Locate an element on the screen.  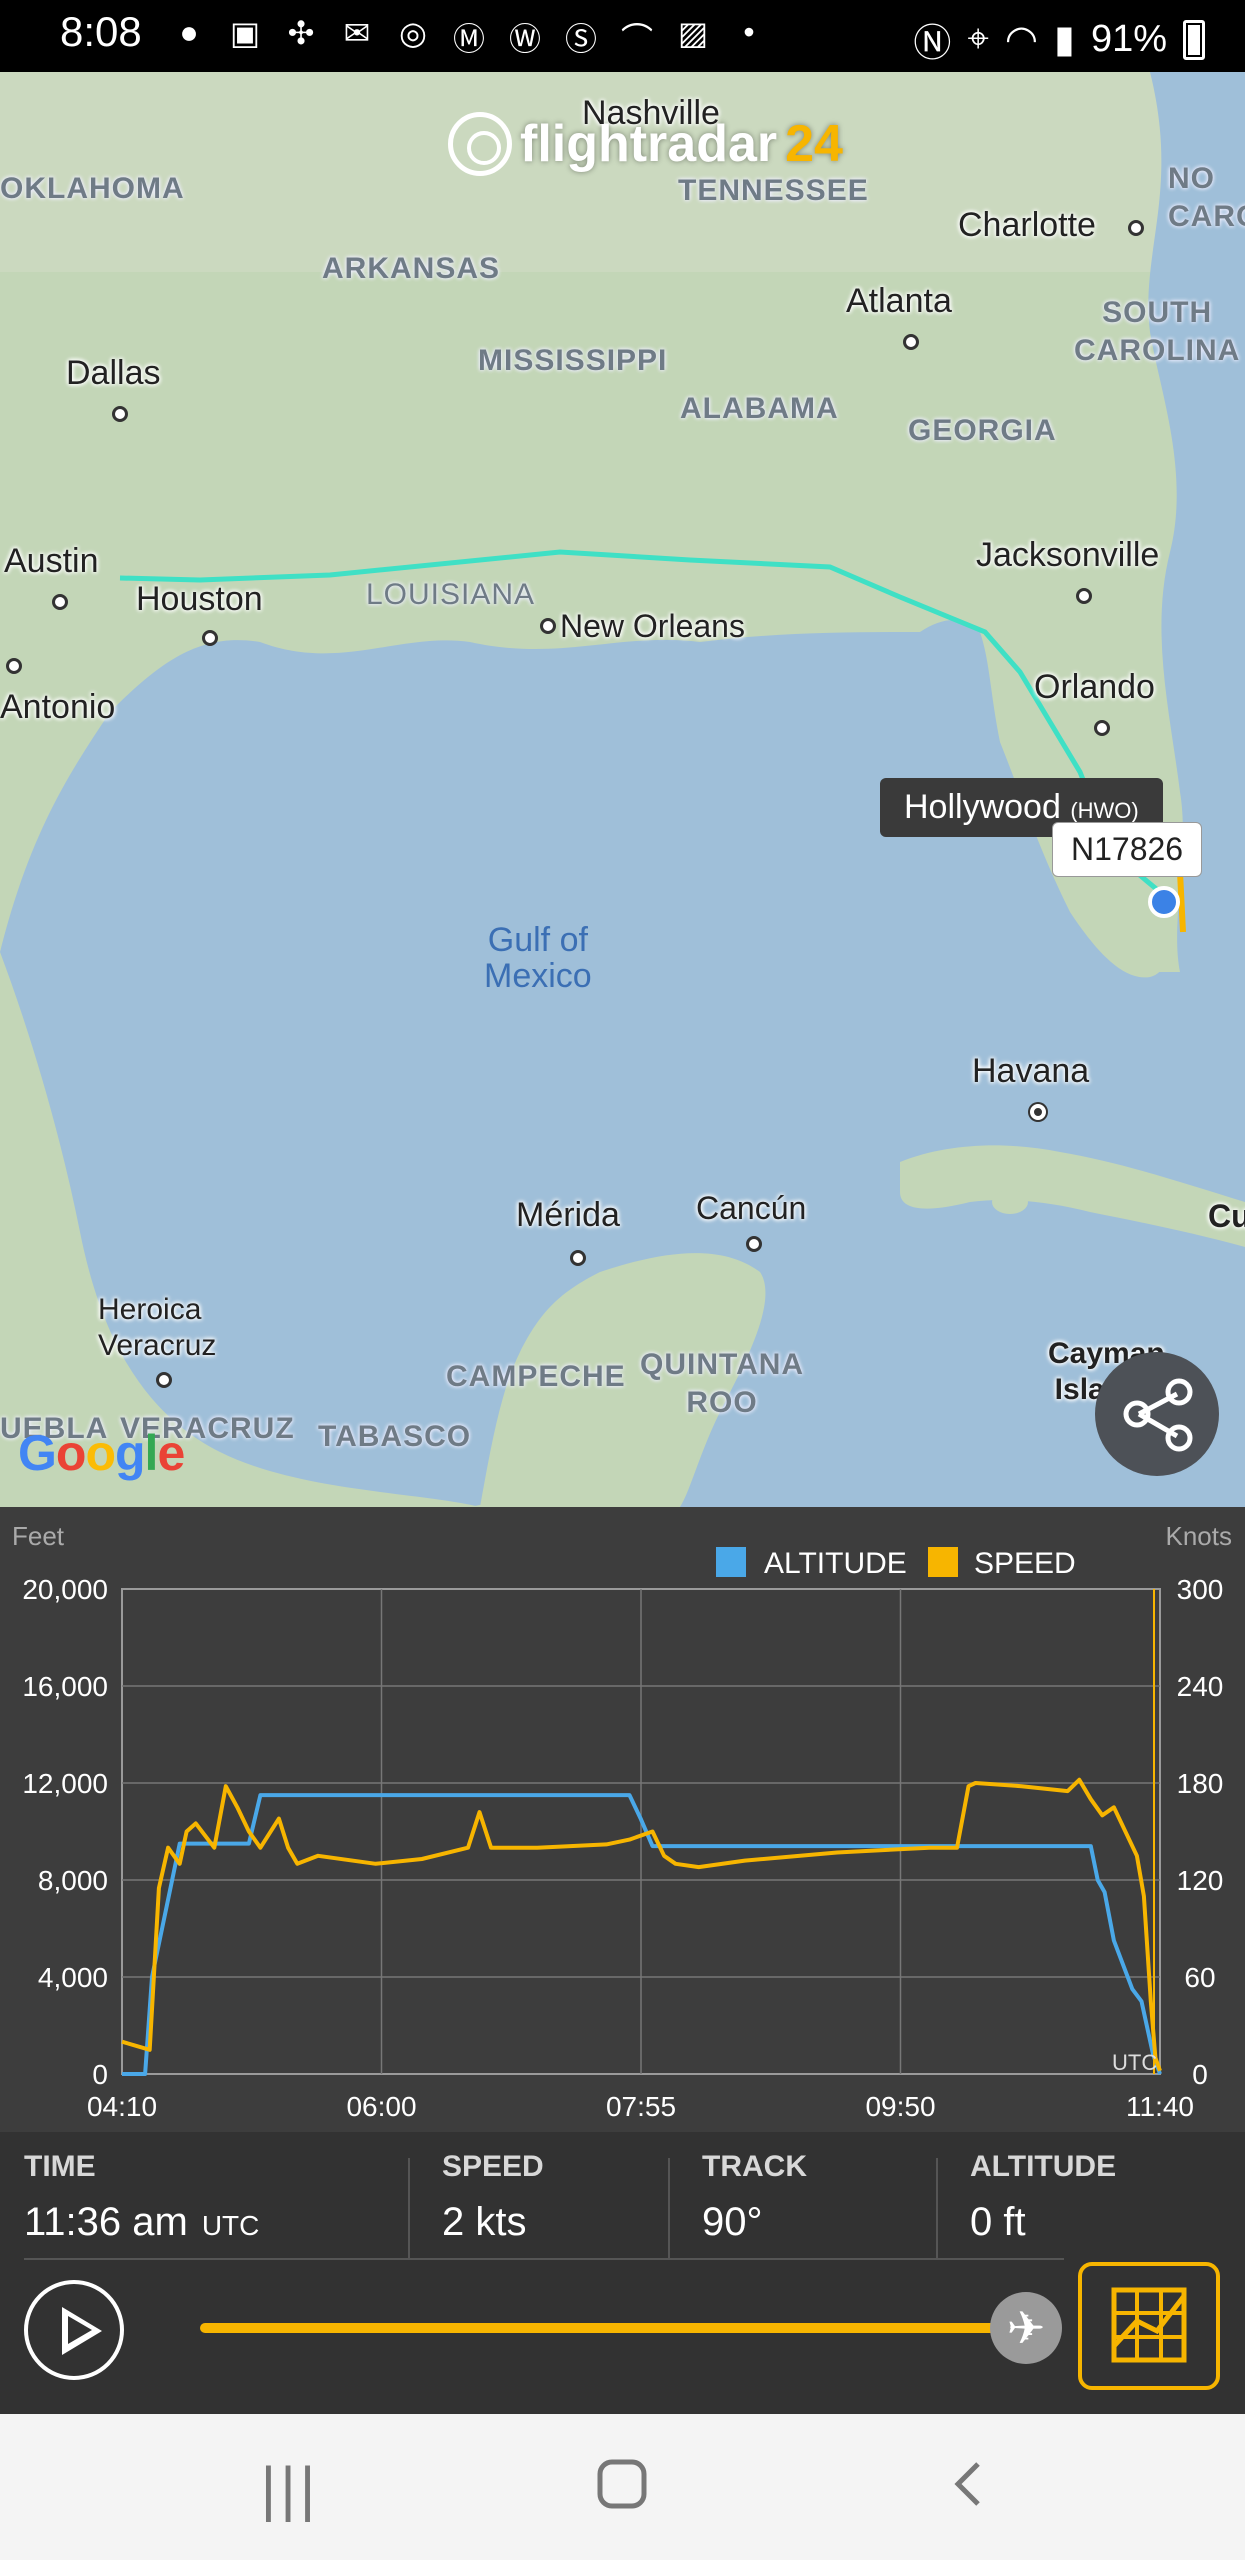
city-dot-havana is located at coordinates (1038, 1112).